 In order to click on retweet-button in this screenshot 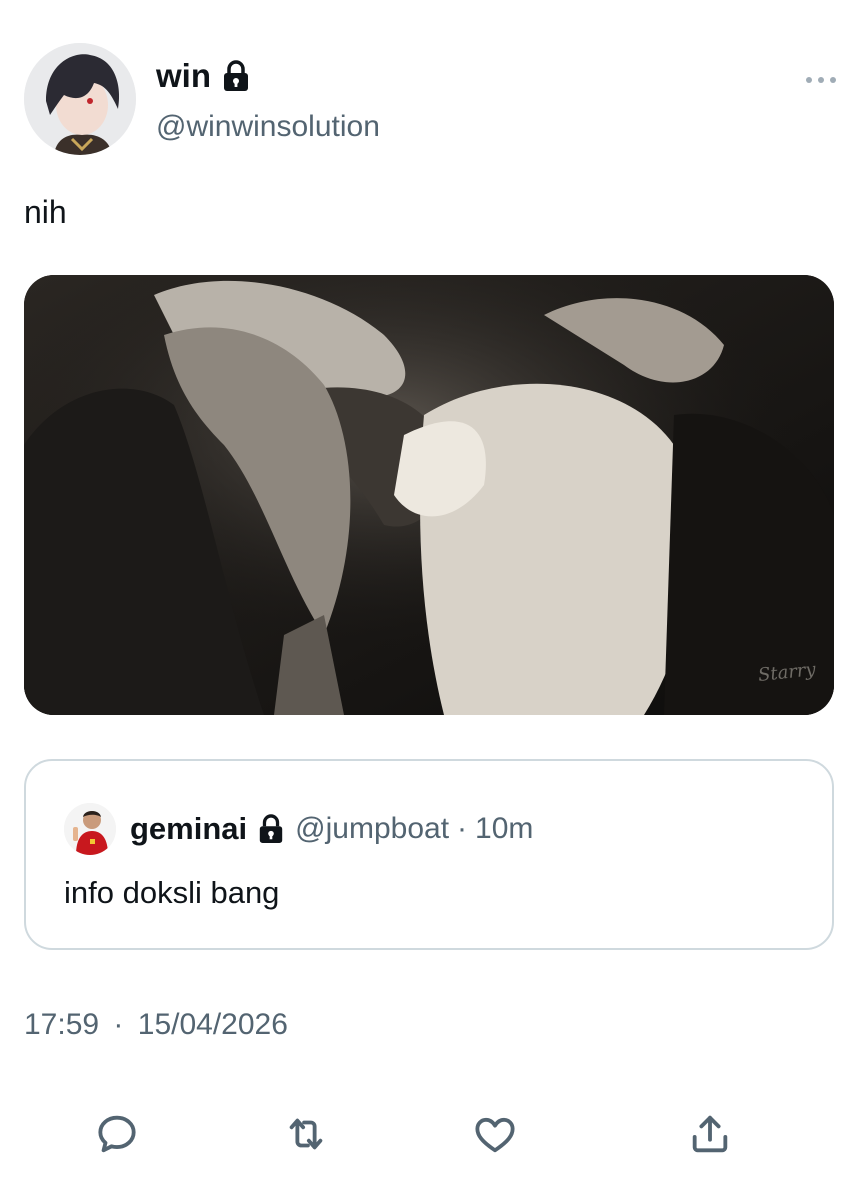, I will do `click(306, 1134)`.